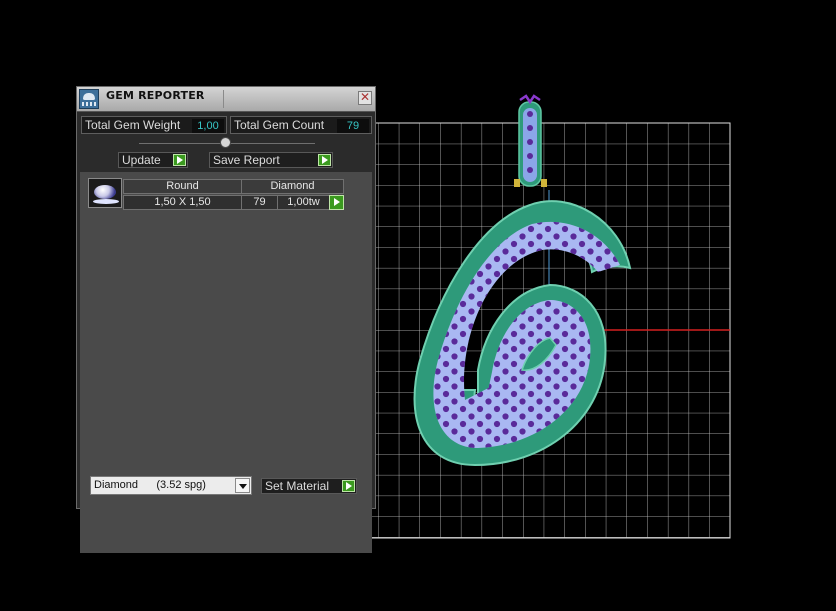 This screenshot has width=836, height=611. I want to click on update-button: Update, so click(153, 160).